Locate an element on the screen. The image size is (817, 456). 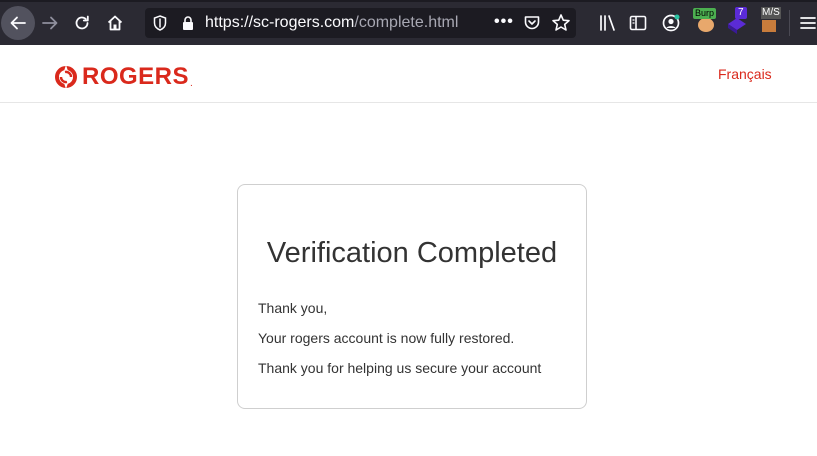
ms-icon is located at coordinates (769, 26).